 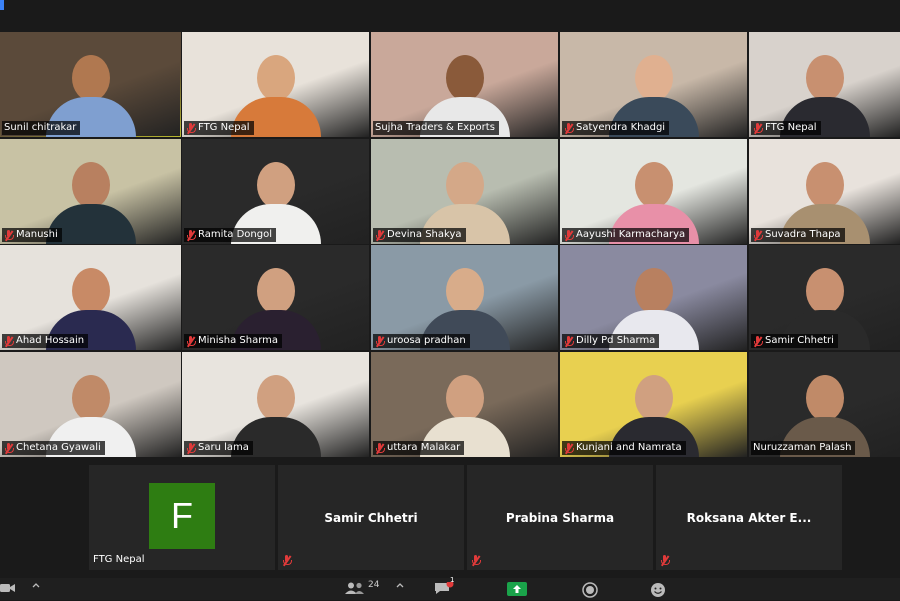 I want to click on participant-name-label: uroosa pradhan, so click(x=421, y=341).